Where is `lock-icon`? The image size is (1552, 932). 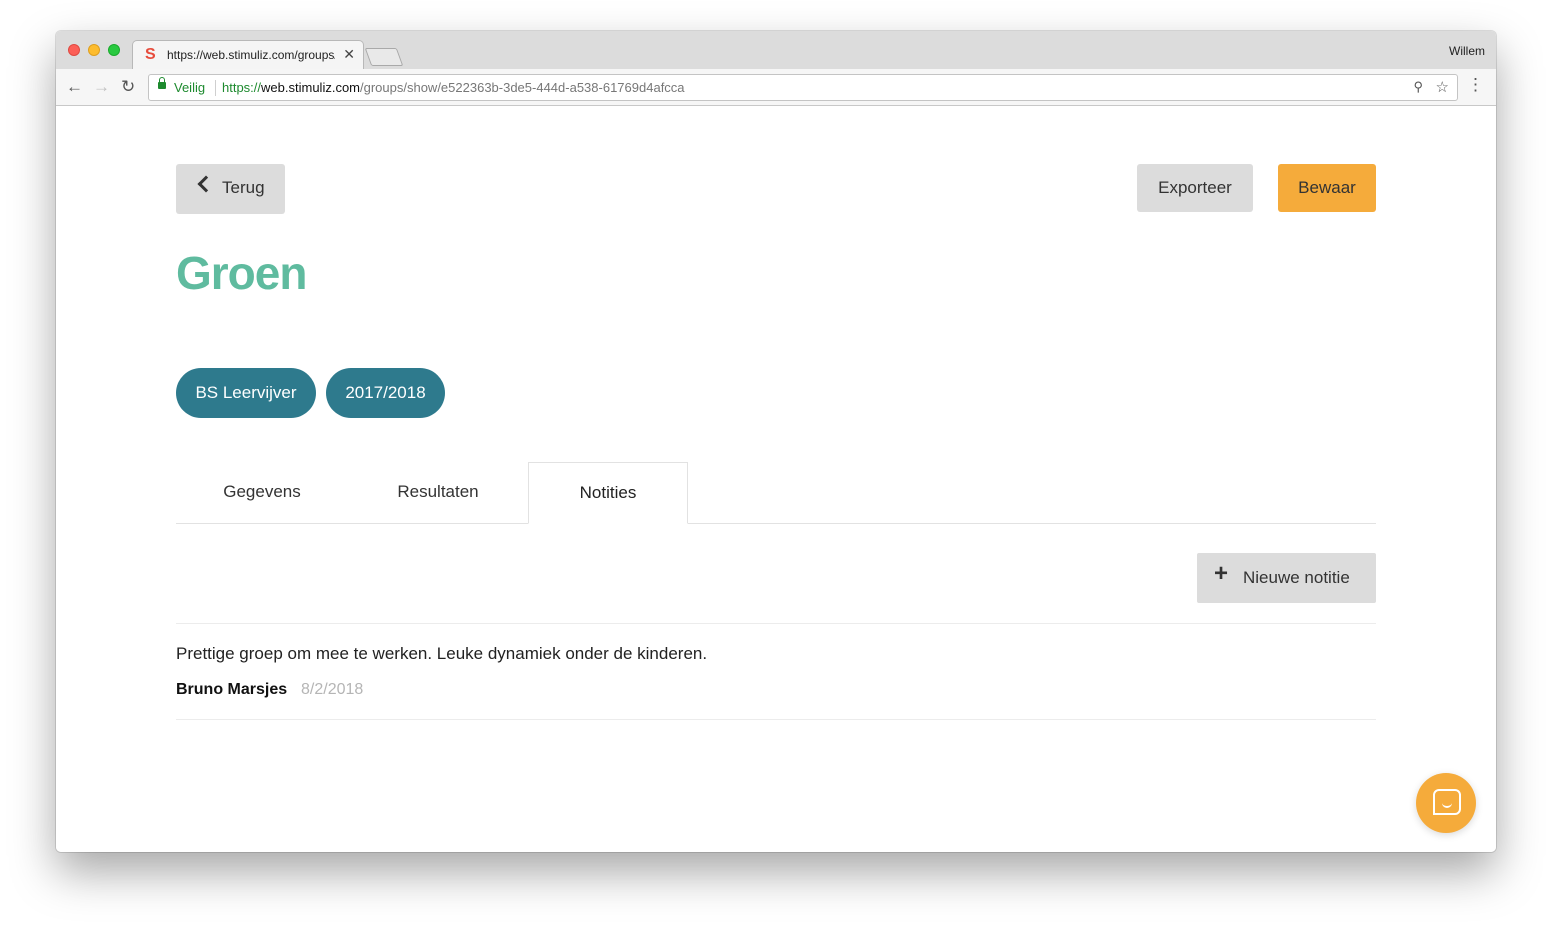 lock-icon is located at coordinates (162, 83).